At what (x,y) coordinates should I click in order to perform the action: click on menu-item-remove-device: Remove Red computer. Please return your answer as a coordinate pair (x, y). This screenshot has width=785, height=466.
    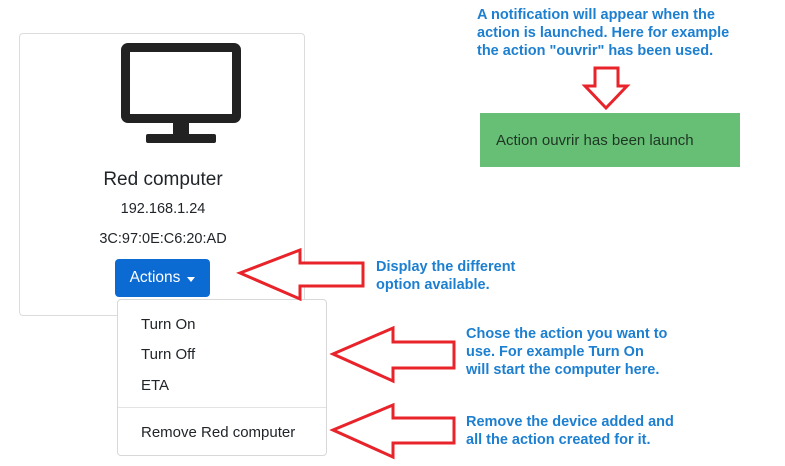
    Looking at the image, I should click on (218, 432).